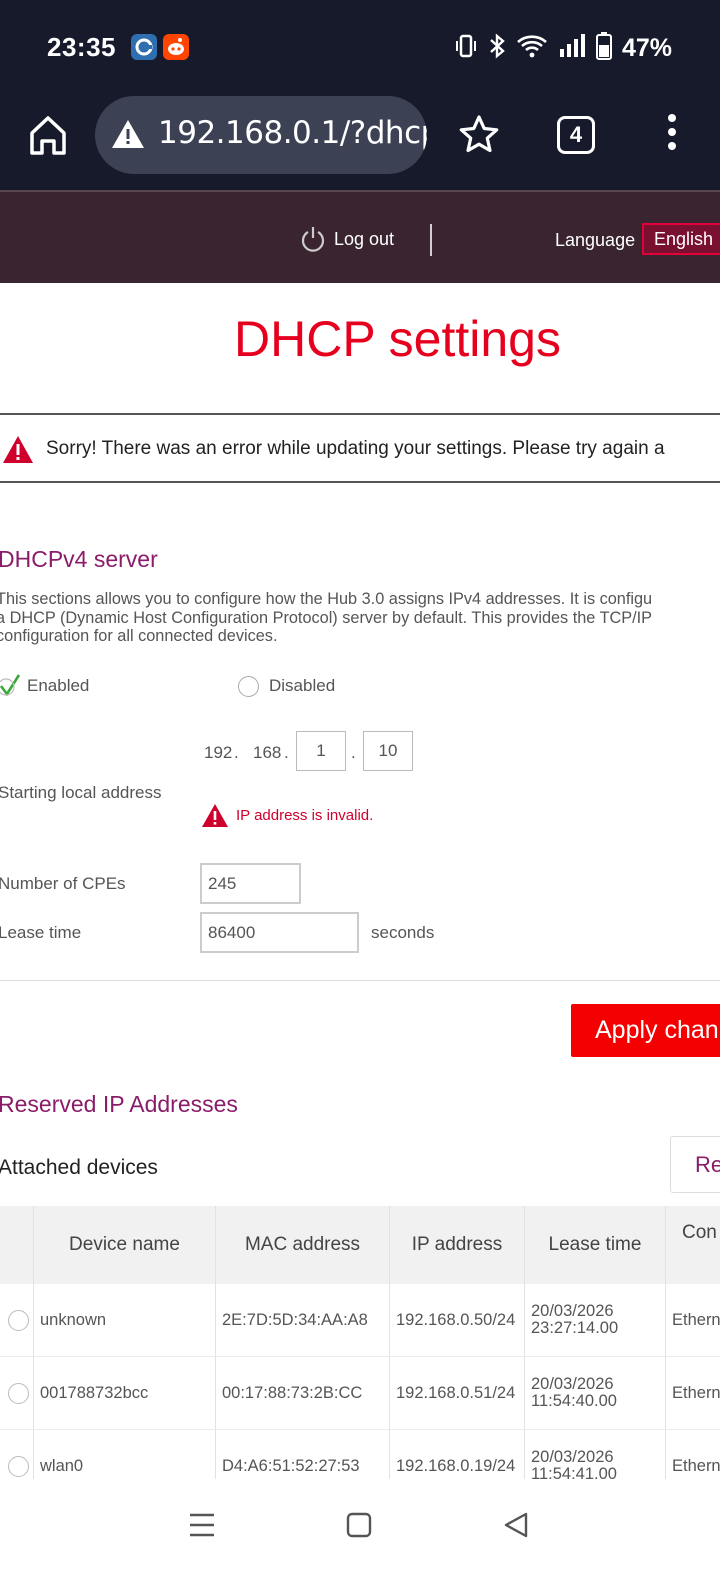 The width and height of the screenshot is (720, 1569). What do you see at coordinates (360, 980) in the screenshot?
I see `section-divider` at bounding box center [360, 980].